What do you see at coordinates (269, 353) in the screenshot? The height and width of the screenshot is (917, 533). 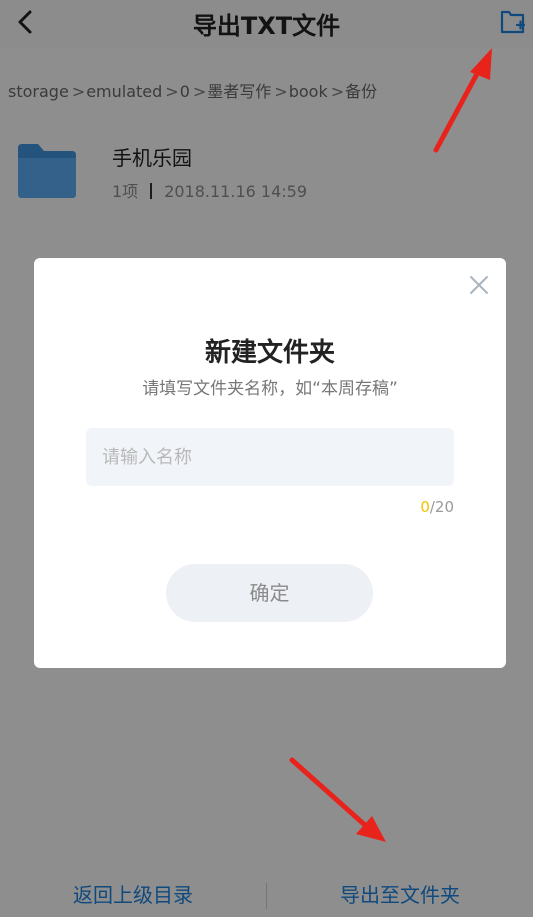 I see `dialog-title: 新建文件夹` at bounding box center [269, 353].